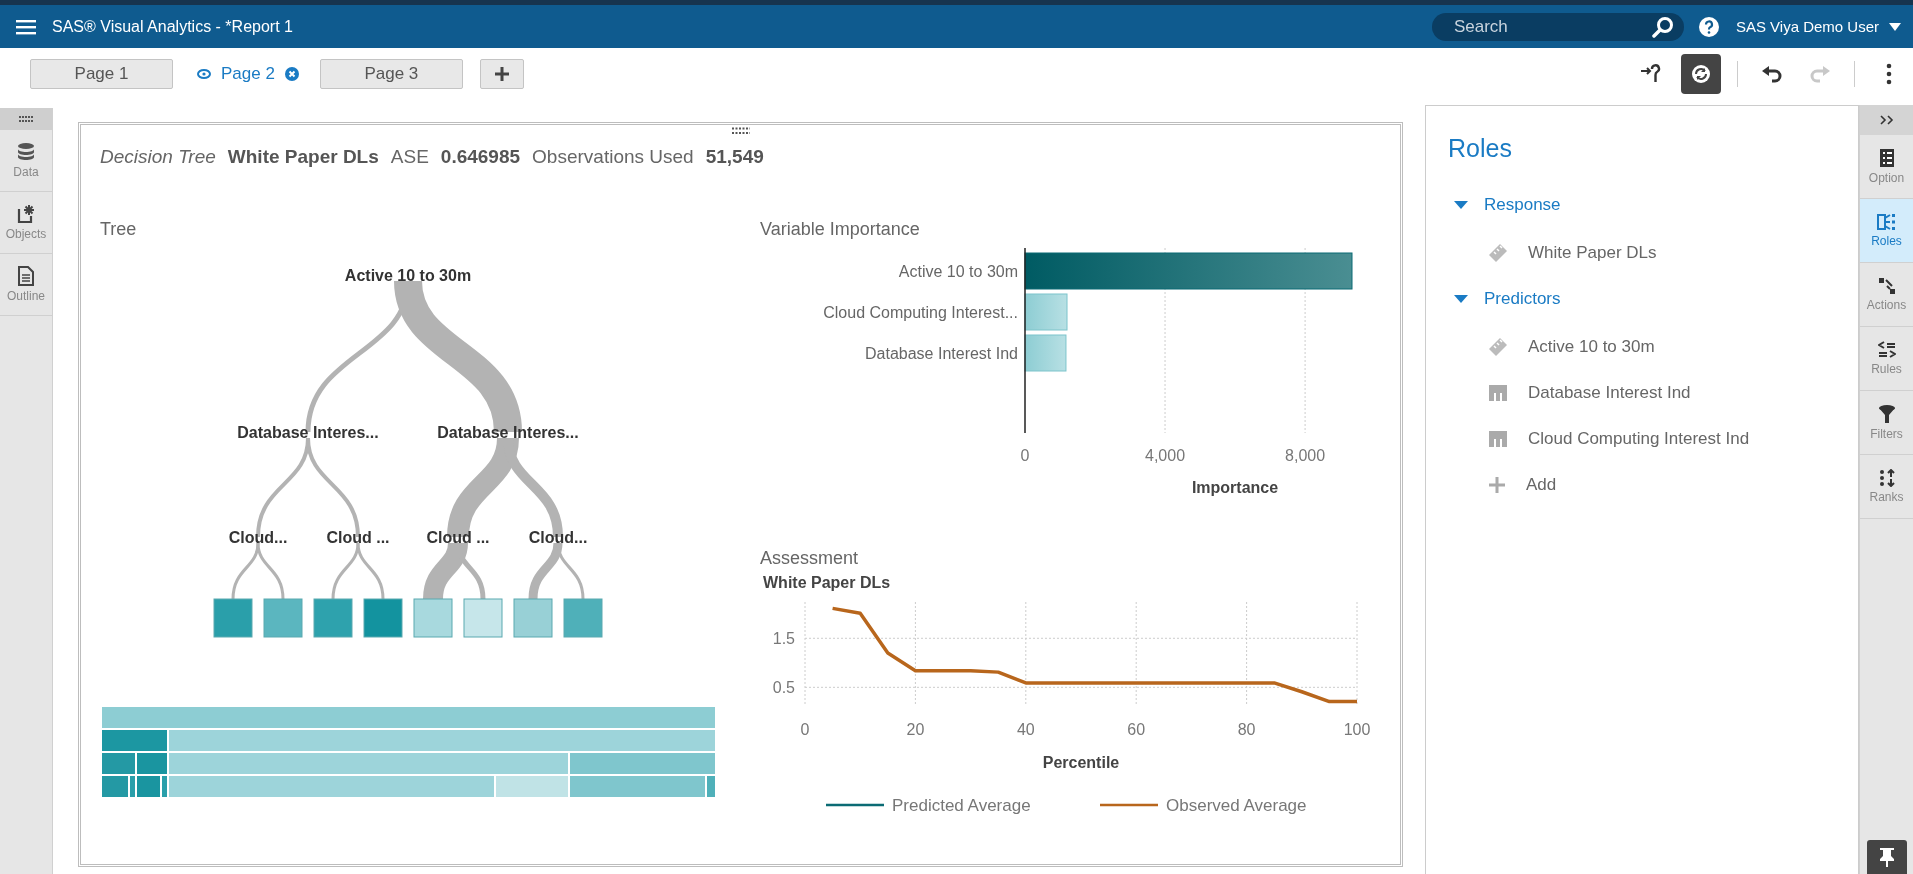  I want to click on tick-label: 100, so click(1357, 729).